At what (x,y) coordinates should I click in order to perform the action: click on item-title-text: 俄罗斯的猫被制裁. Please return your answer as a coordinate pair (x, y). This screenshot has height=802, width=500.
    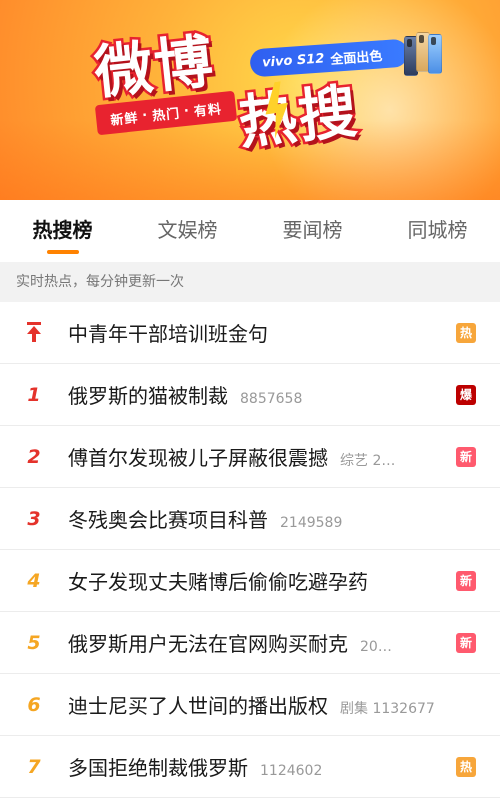
    Looking at the image, I should click on (148, 396).